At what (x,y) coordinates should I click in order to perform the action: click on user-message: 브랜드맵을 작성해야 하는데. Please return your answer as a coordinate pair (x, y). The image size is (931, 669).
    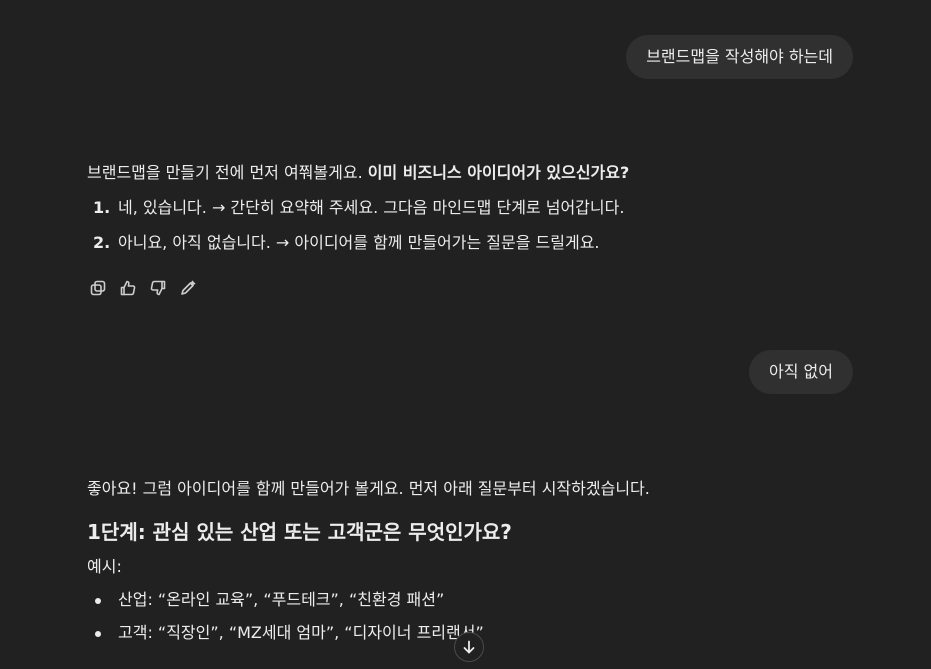
    Looking at the image, I should click on (739, 57).